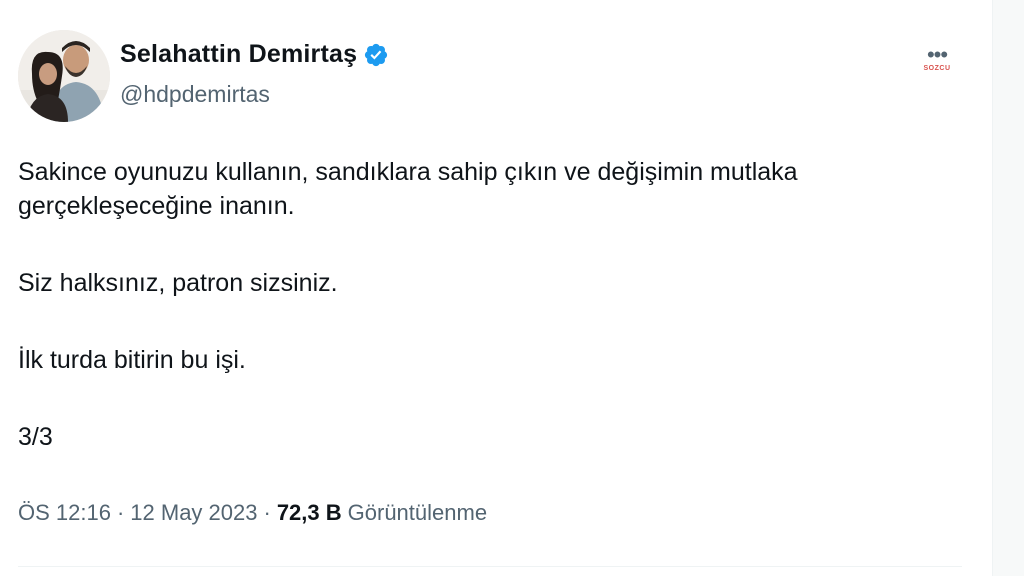  I want to click on watermark-logo: SOZCU, so click(937, 68).